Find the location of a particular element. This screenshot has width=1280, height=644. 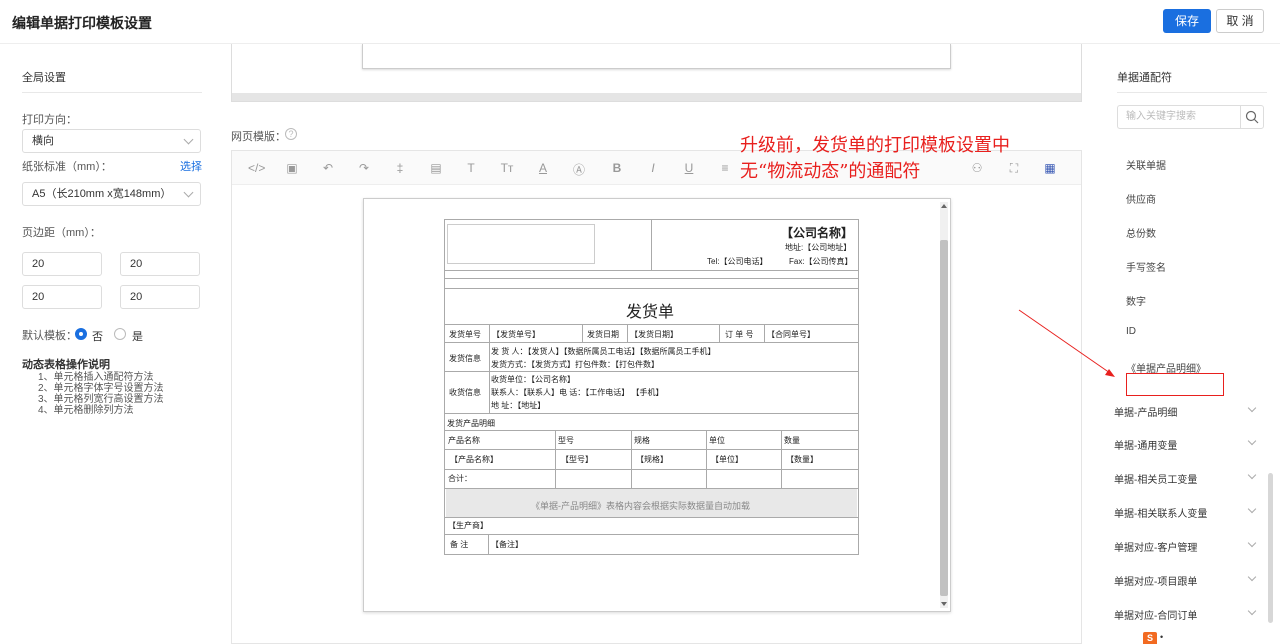

cancel-button: 取 消 is located at coordinates (1240, 21).